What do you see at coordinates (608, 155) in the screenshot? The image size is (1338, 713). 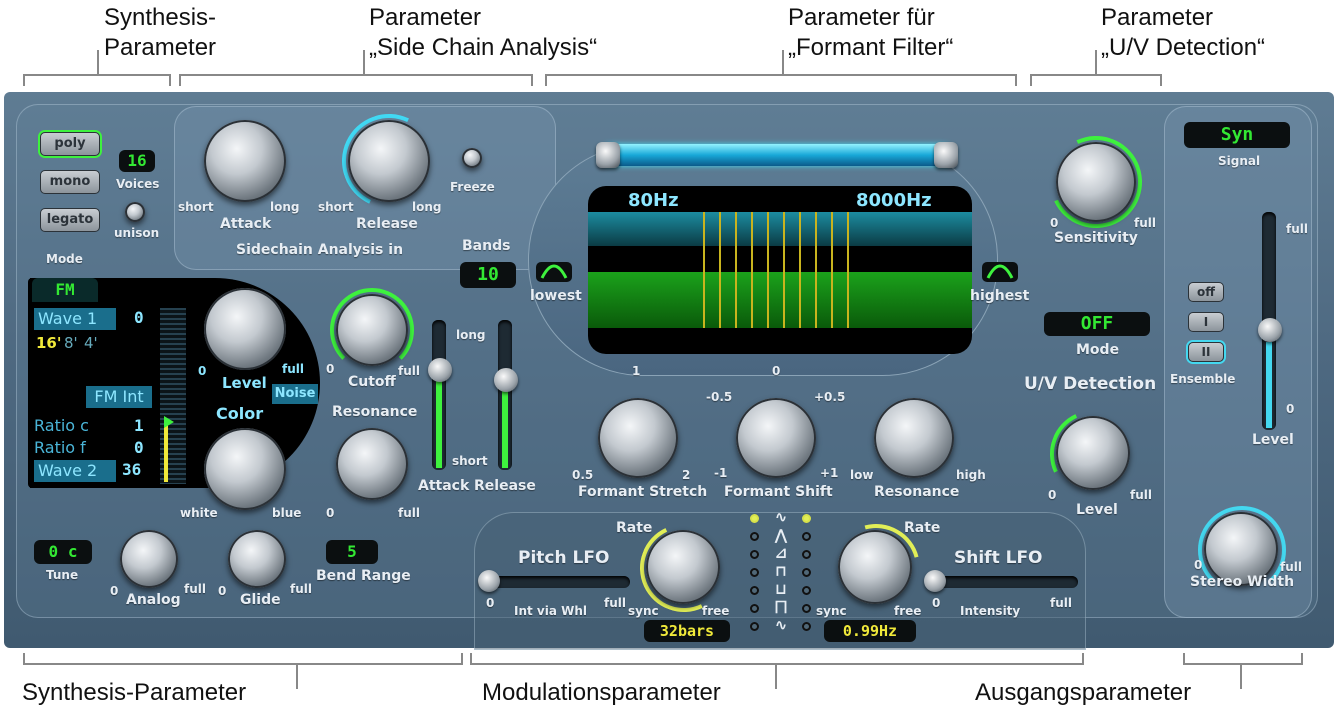 I see `formant-low-handle` at bounding box center [608, 155].